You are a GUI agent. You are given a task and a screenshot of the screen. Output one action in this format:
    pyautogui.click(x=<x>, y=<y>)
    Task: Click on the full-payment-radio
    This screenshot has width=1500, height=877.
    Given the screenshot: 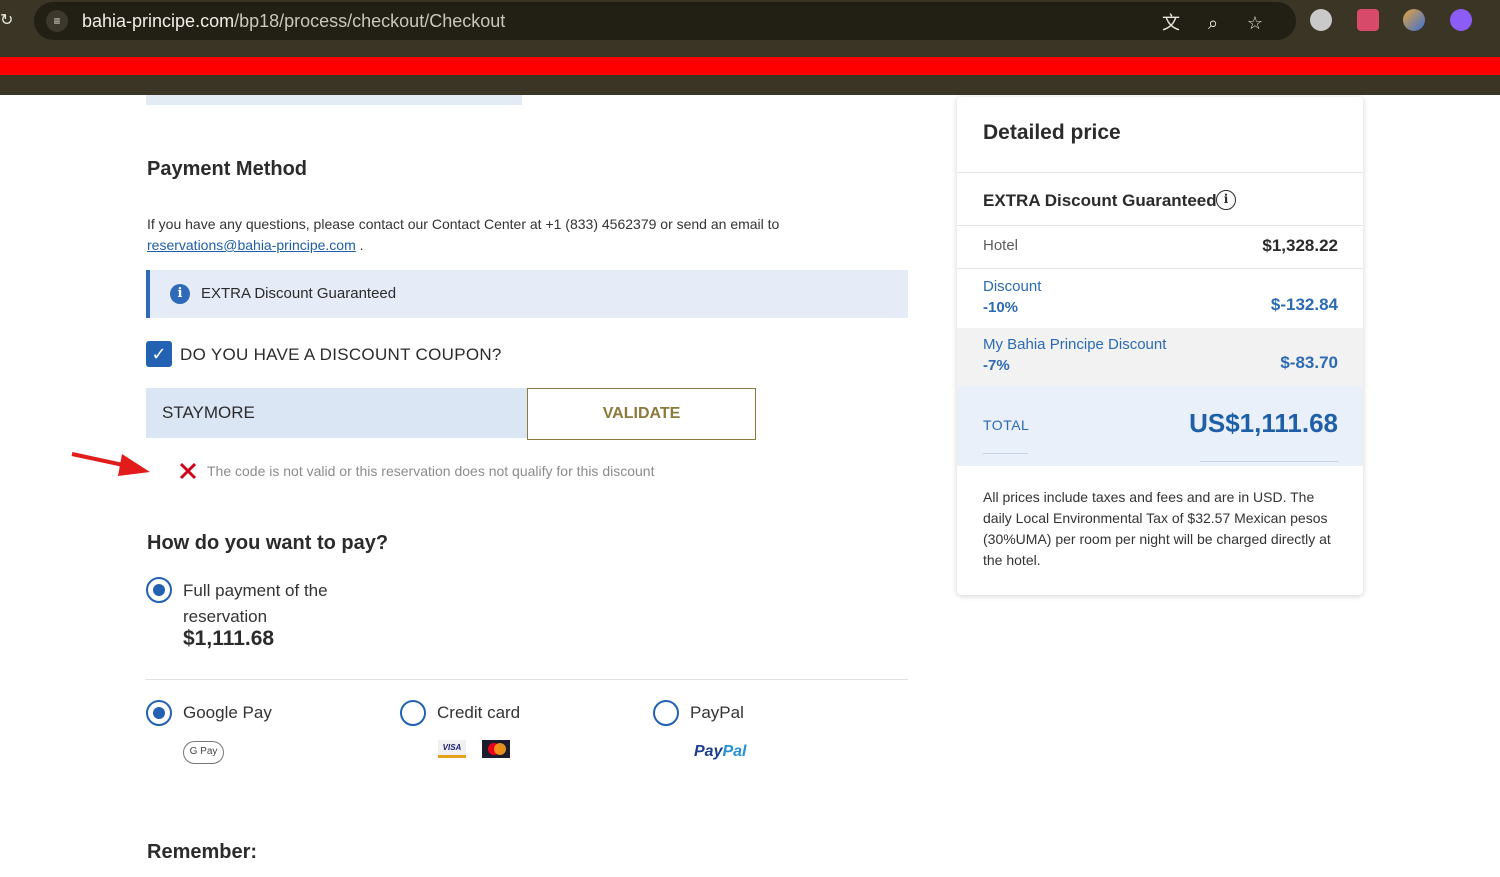 What is the action you would take?
    pyautogui.click(x=159, y=590)
    